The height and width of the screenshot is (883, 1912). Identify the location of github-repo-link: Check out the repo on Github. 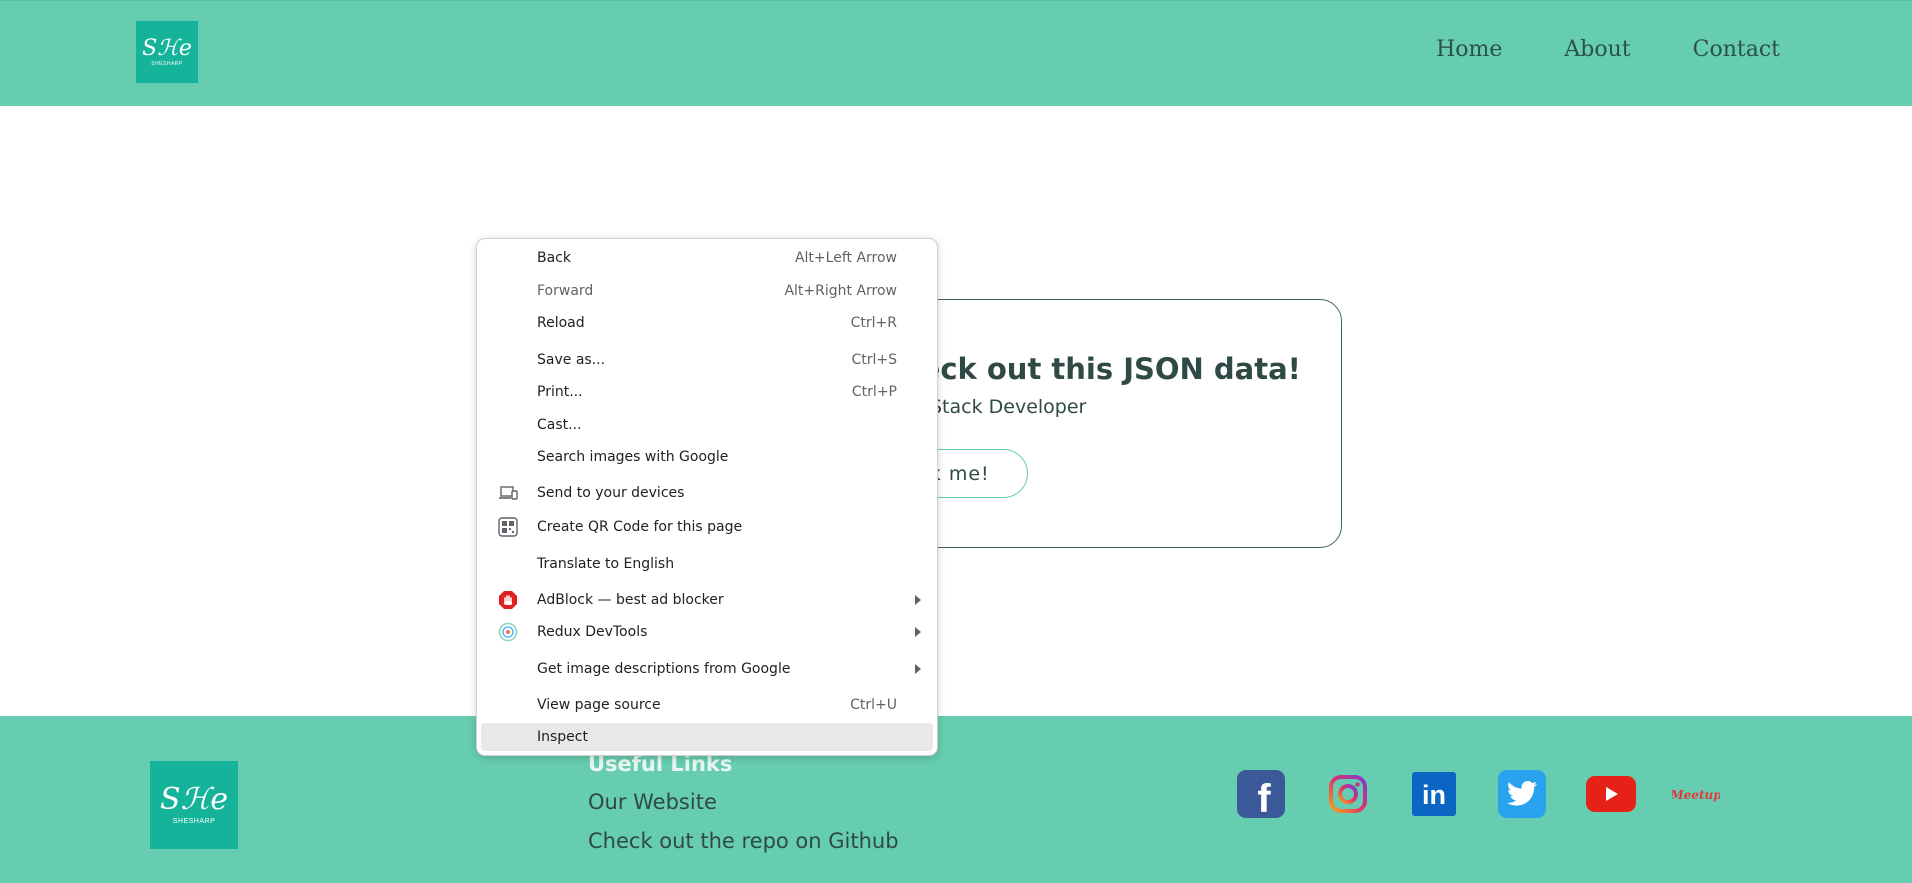
(743, 841).